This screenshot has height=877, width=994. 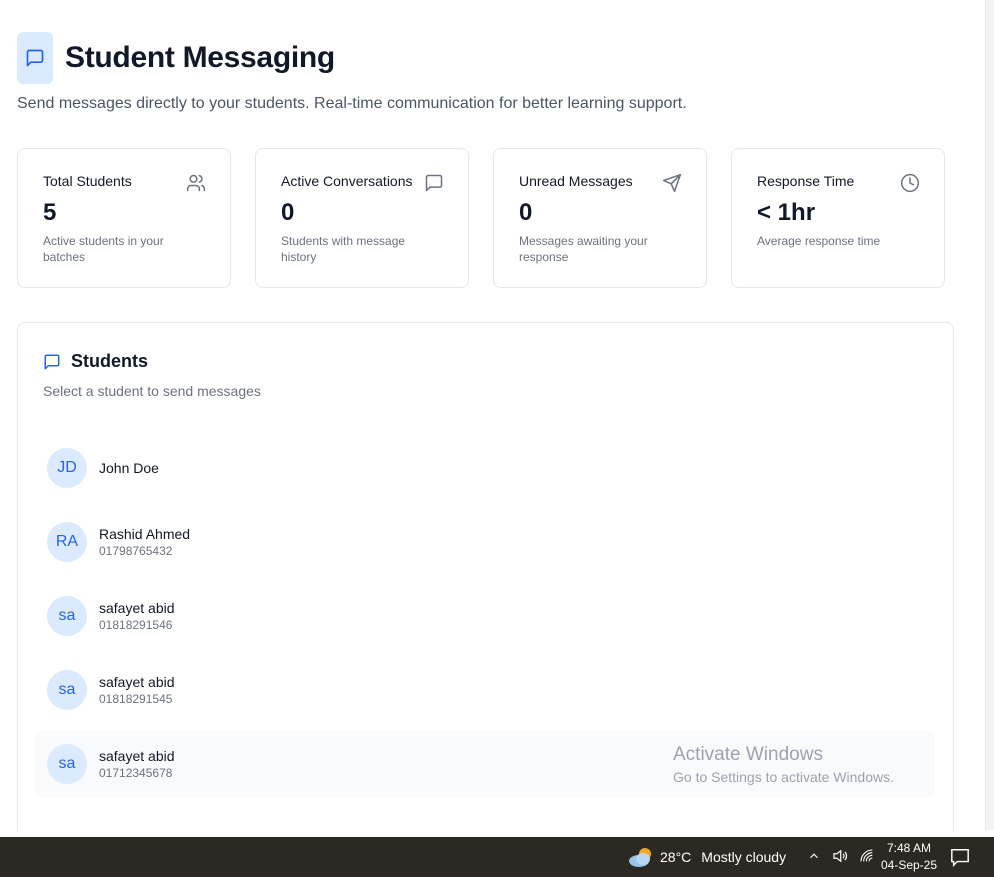 What do you see at coordinates (748, 754) in the screenshot?
I see `watermark-title: Activate Windows` at bounding box center [748, 754].